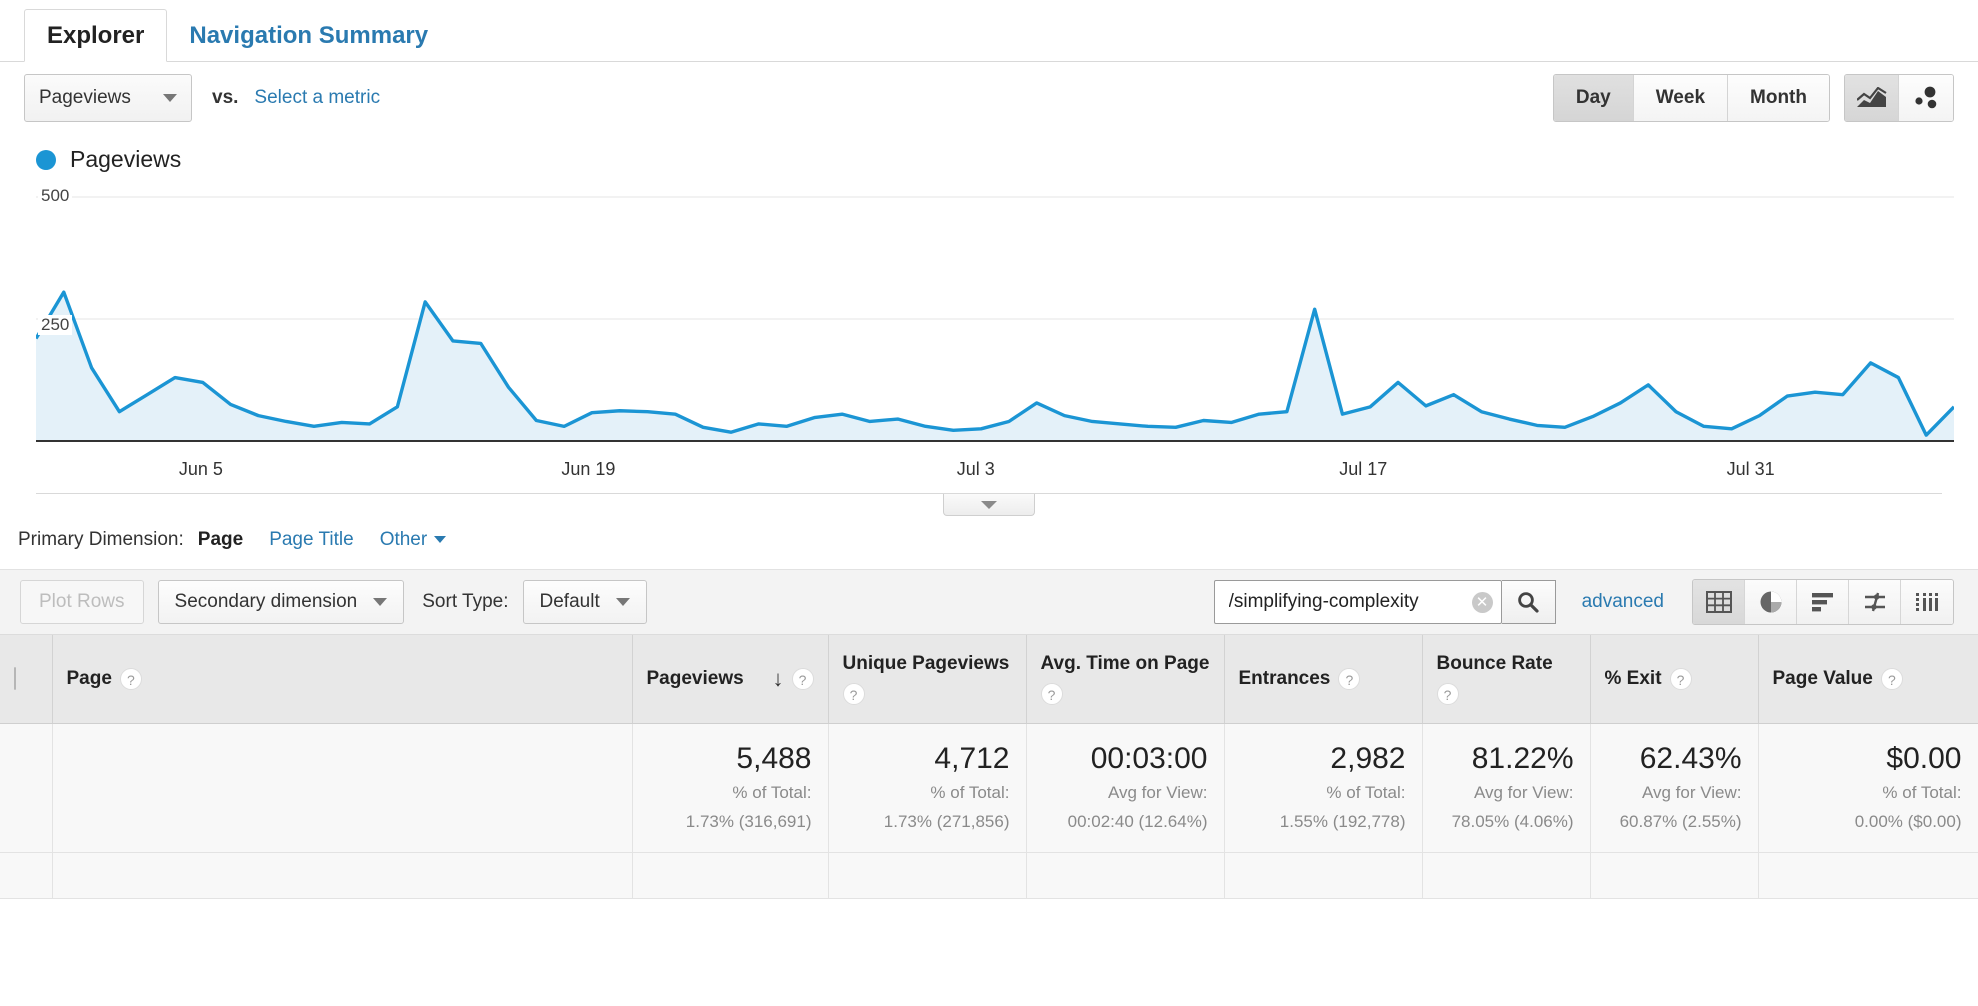  I want to click on column-header-percent-exit: % Exit ?, so click(1674, 679).